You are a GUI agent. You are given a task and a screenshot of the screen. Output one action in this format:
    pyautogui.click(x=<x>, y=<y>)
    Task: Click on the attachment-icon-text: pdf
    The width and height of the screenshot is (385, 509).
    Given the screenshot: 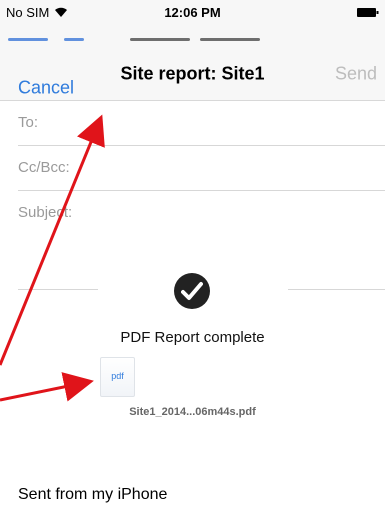 What is the action you would take?
    pyautogui.click(x=117, y=376)
    